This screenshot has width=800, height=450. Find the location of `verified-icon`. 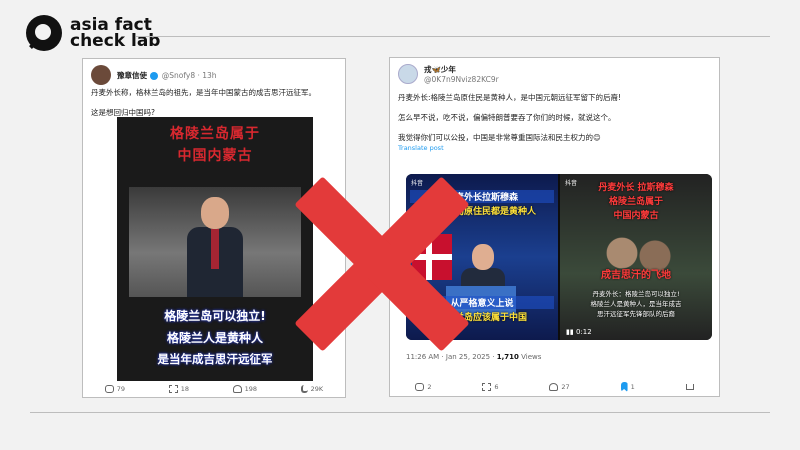

verified-icon is located at coordinates (154, 75).